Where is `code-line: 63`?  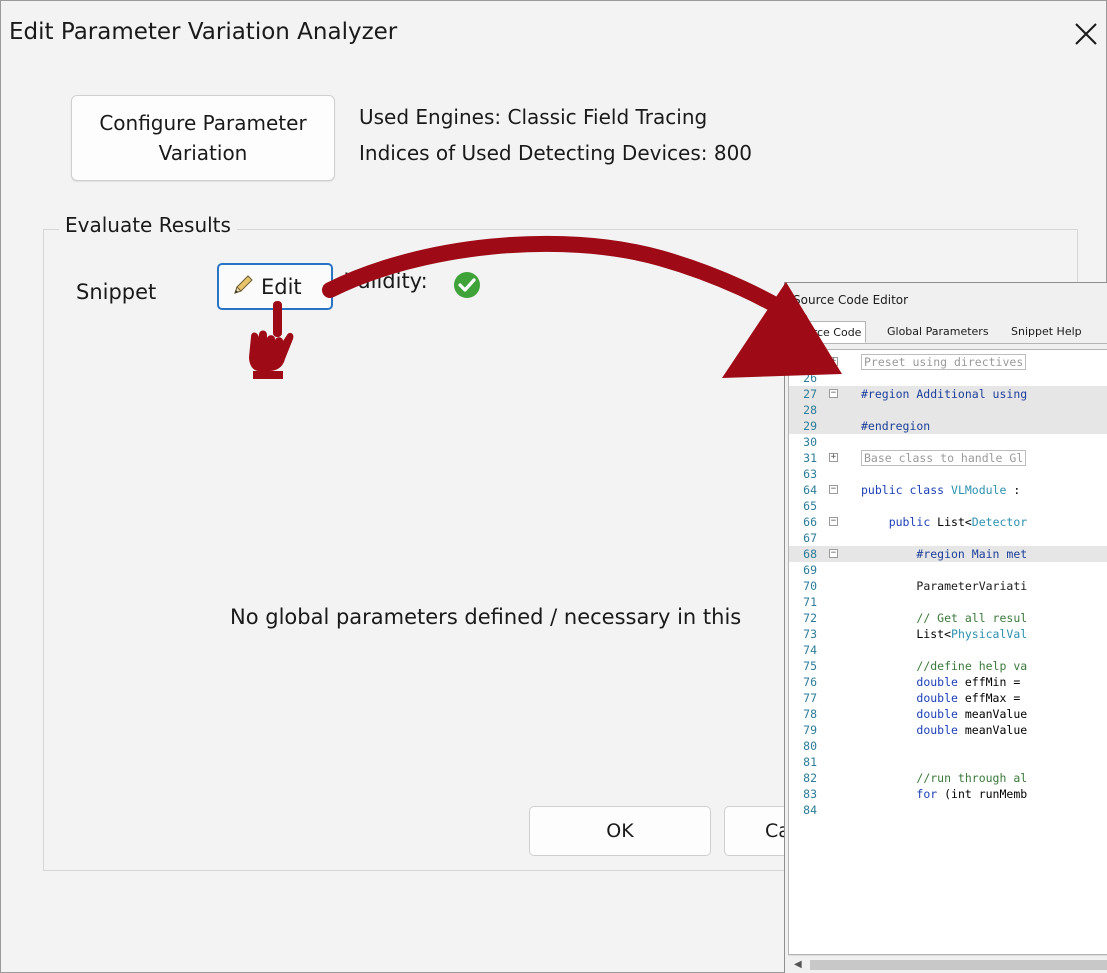 code-line: 63 is located at coordinates (948, 474).